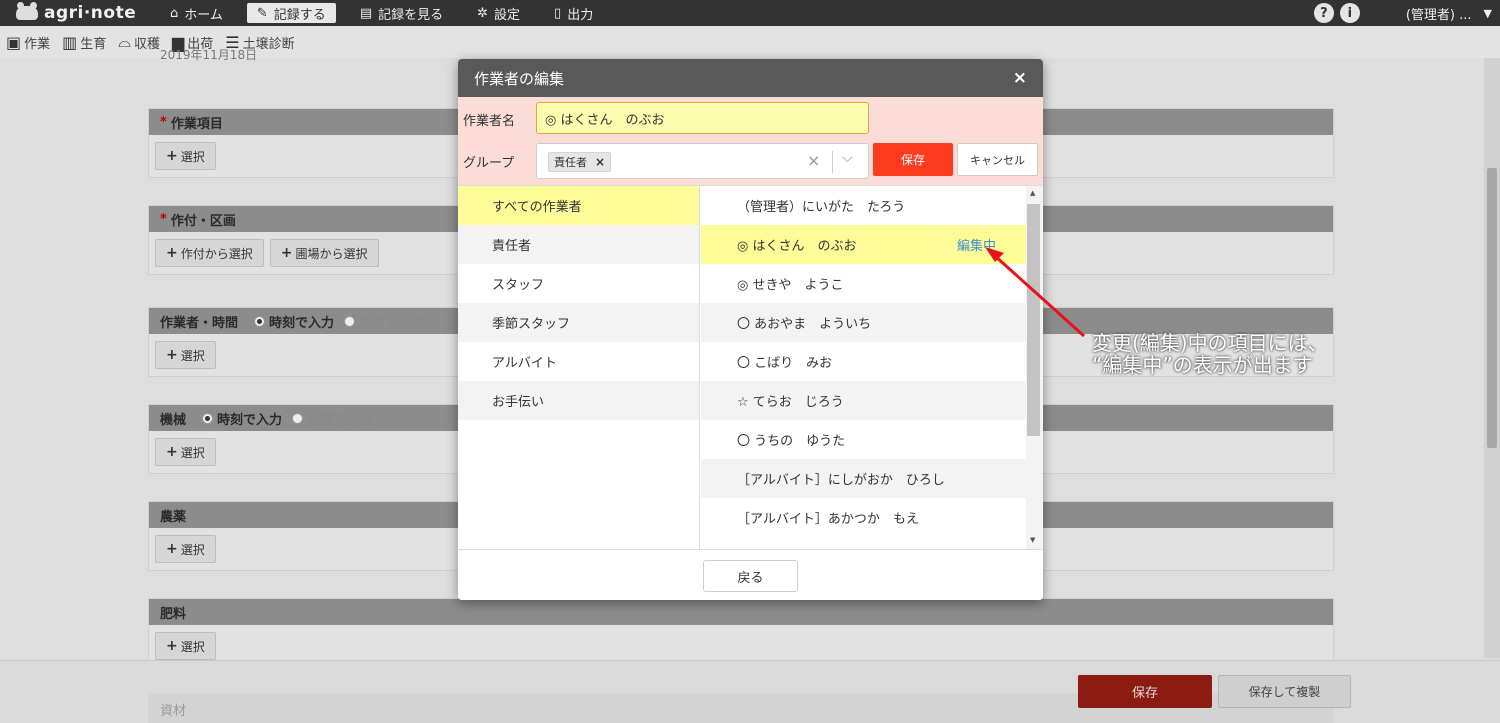 This screenshot has height=723, width=1500. I want to click on modal-save-button: 保存, so click(913, 159).